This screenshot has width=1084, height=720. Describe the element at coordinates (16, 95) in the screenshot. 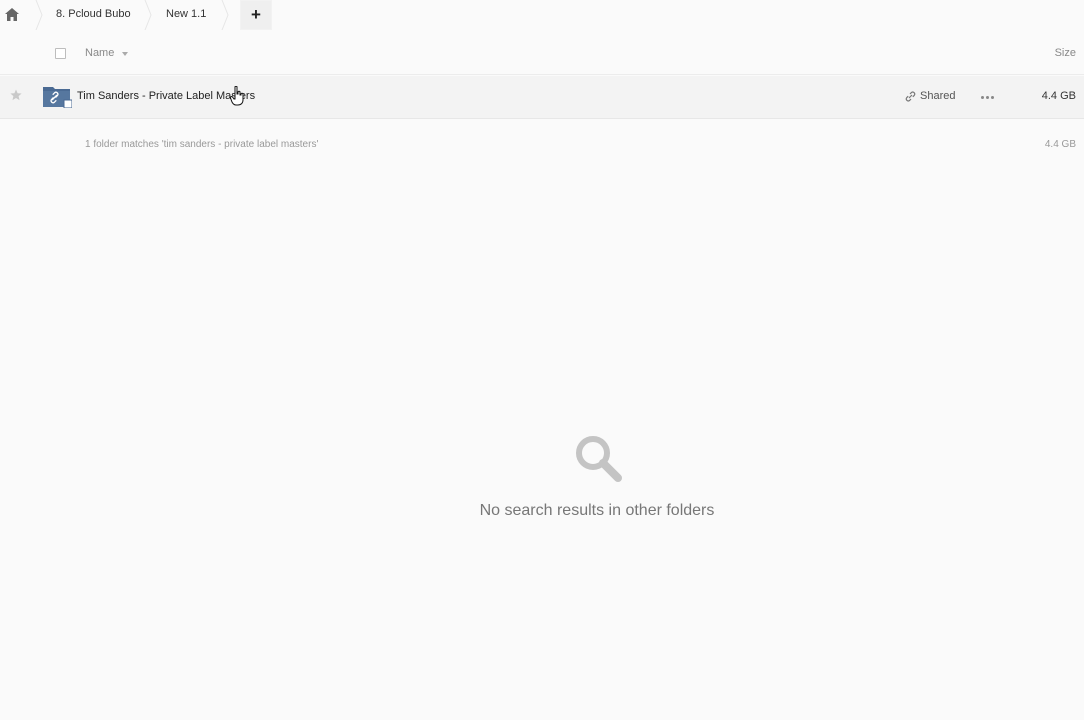

I see `star-icon` at that location.